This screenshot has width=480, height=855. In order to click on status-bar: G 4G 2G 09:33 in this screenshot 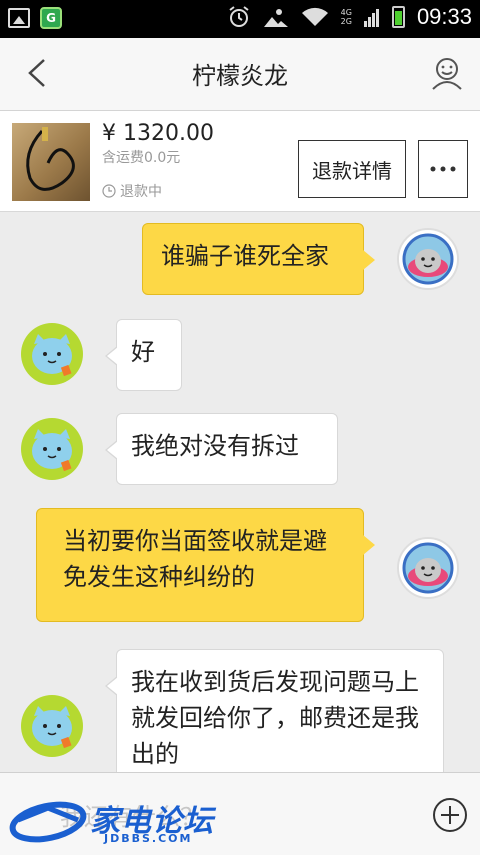, I will do `click(240, 19)`.